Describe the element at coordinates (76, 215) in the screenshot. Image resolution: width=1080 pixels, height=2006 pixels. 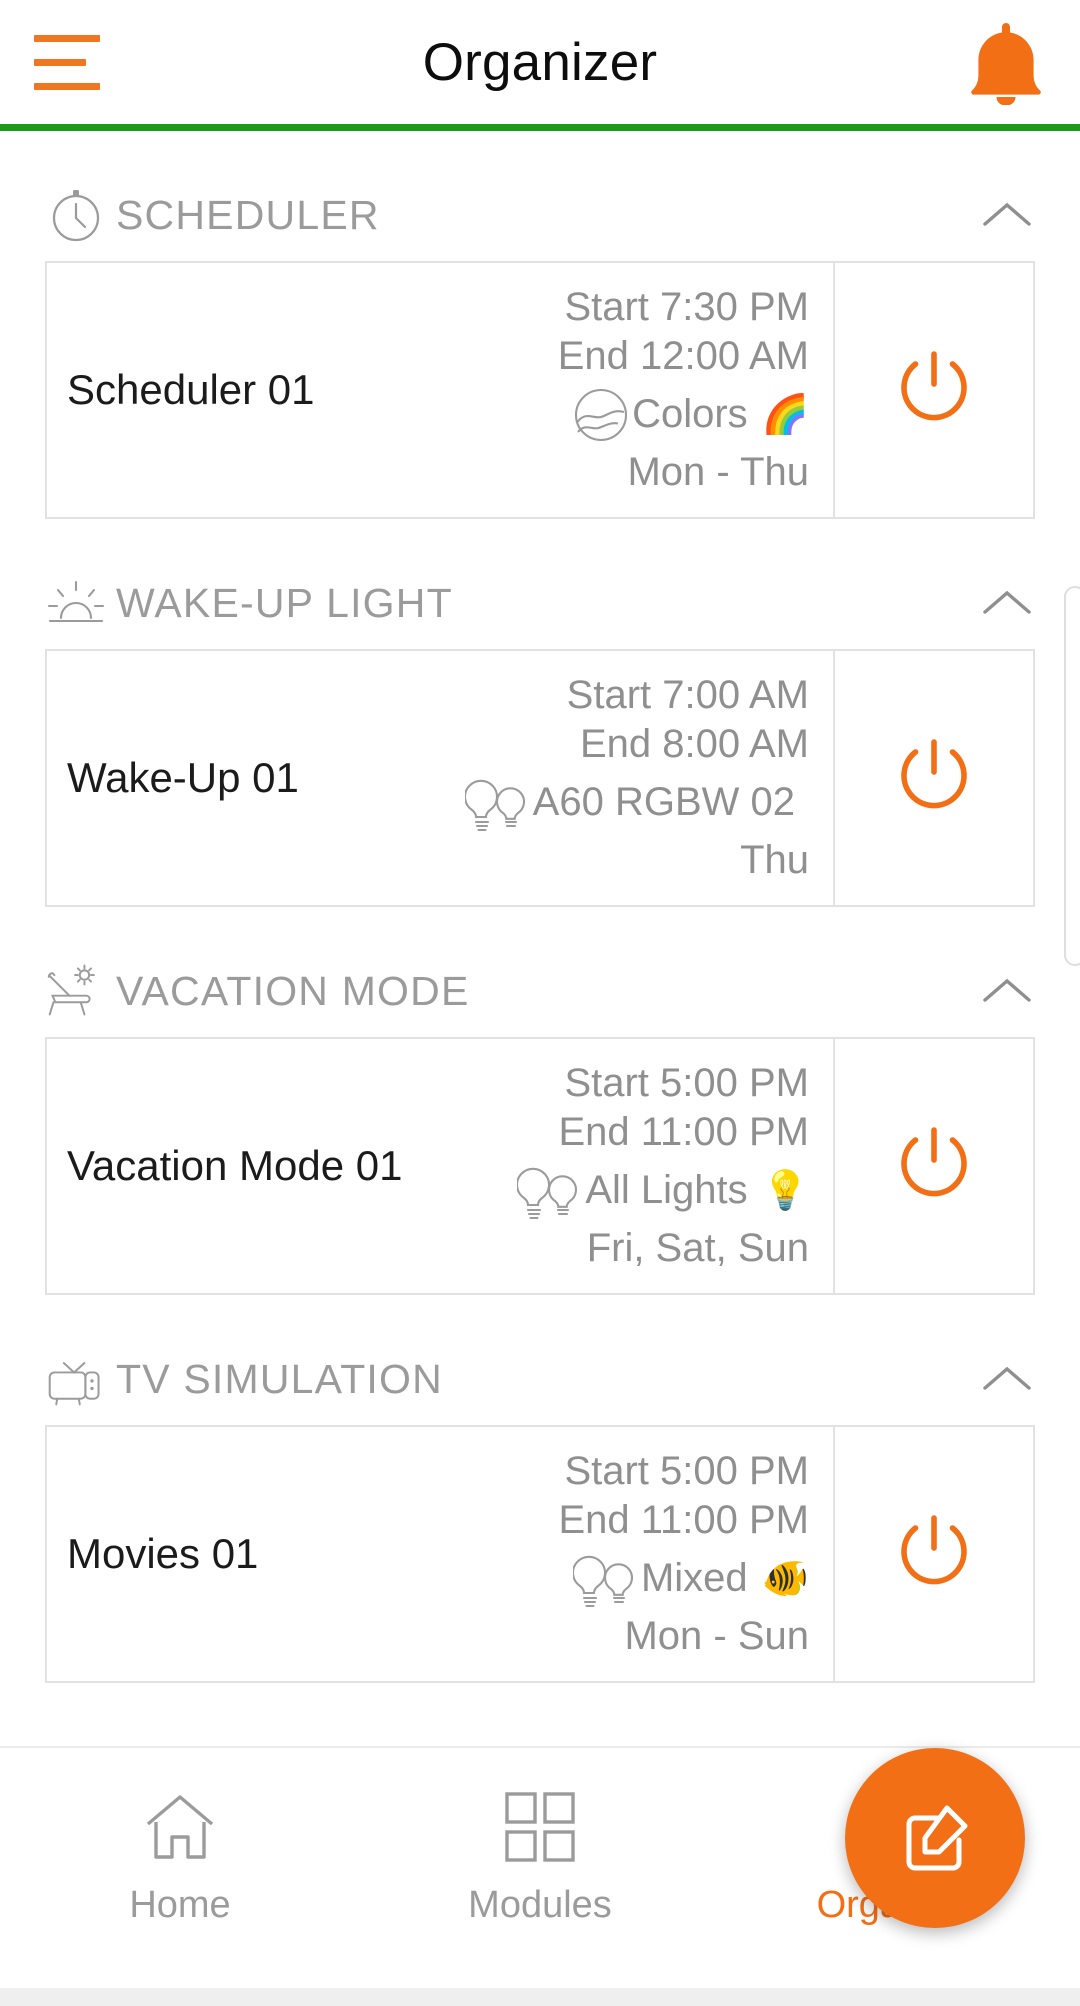
I see `stopwatch-clock-icon` at that location.